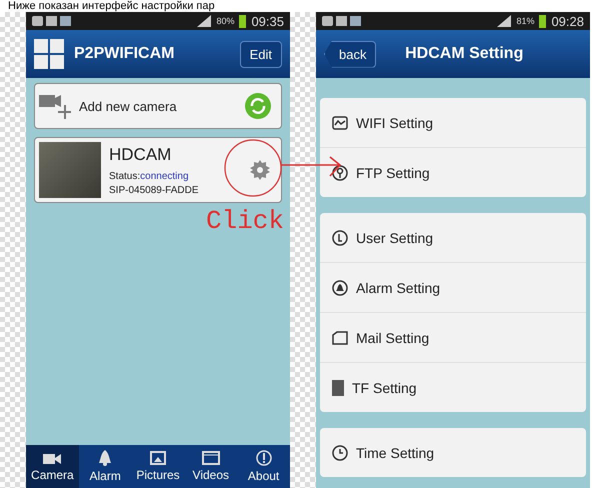 The height and width of the screenshot is (488, 592). I want to click on clock-icon, so click(340, 452).